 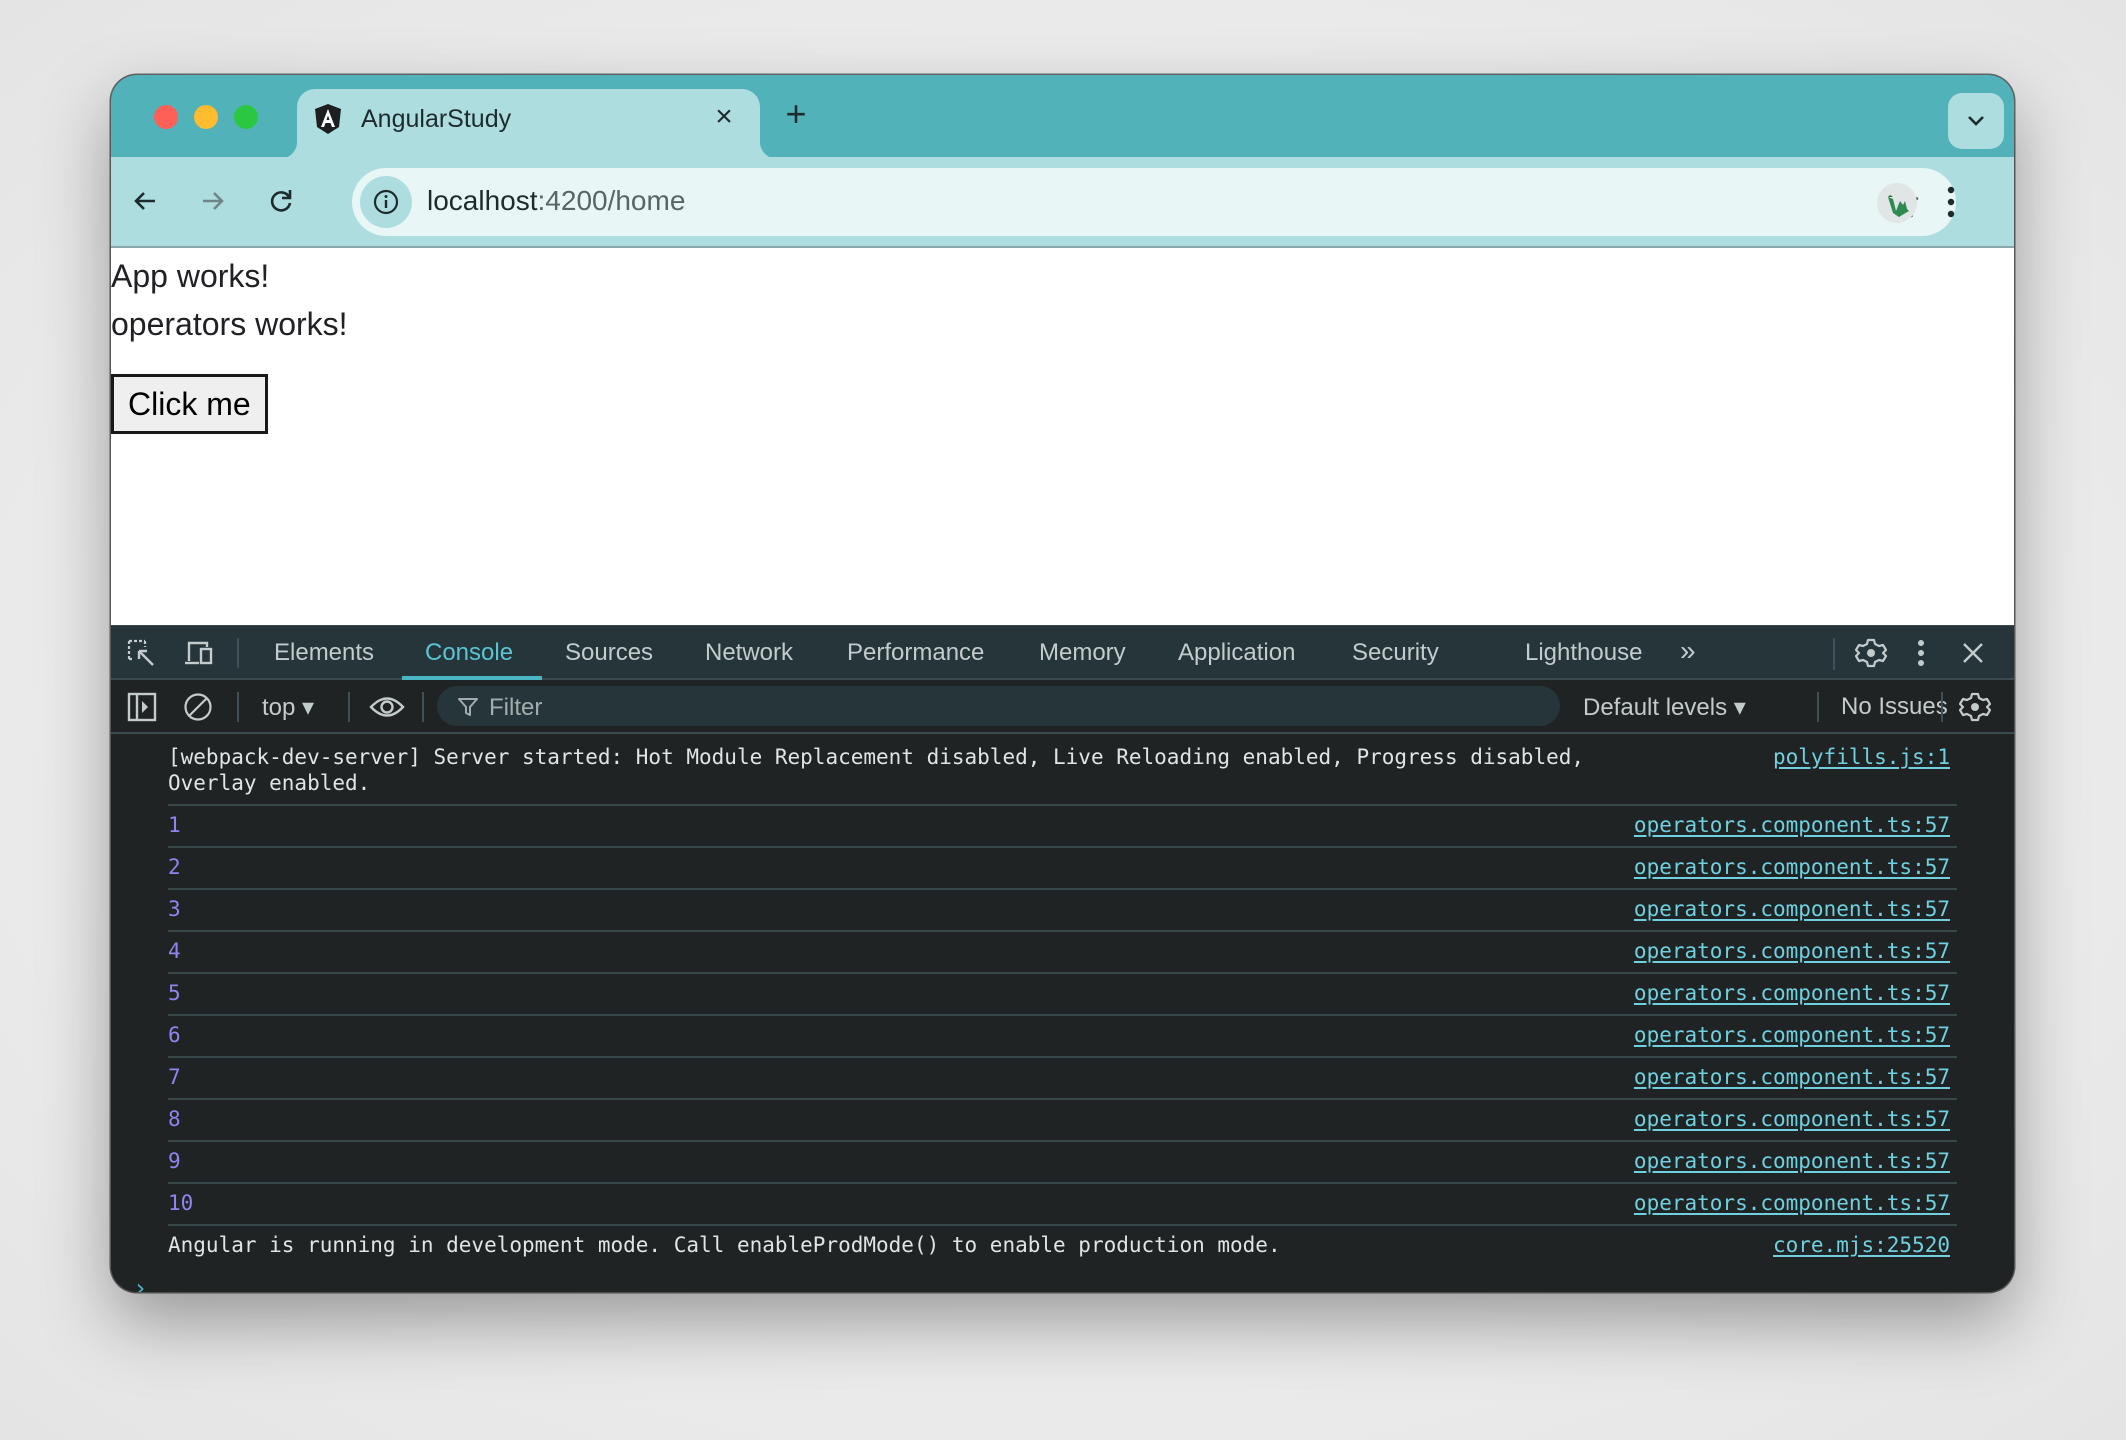 What do you see at coordinates (328, 119) in the screenshot?
I see `angular-logo-icon` at bounding box center [328, 119].